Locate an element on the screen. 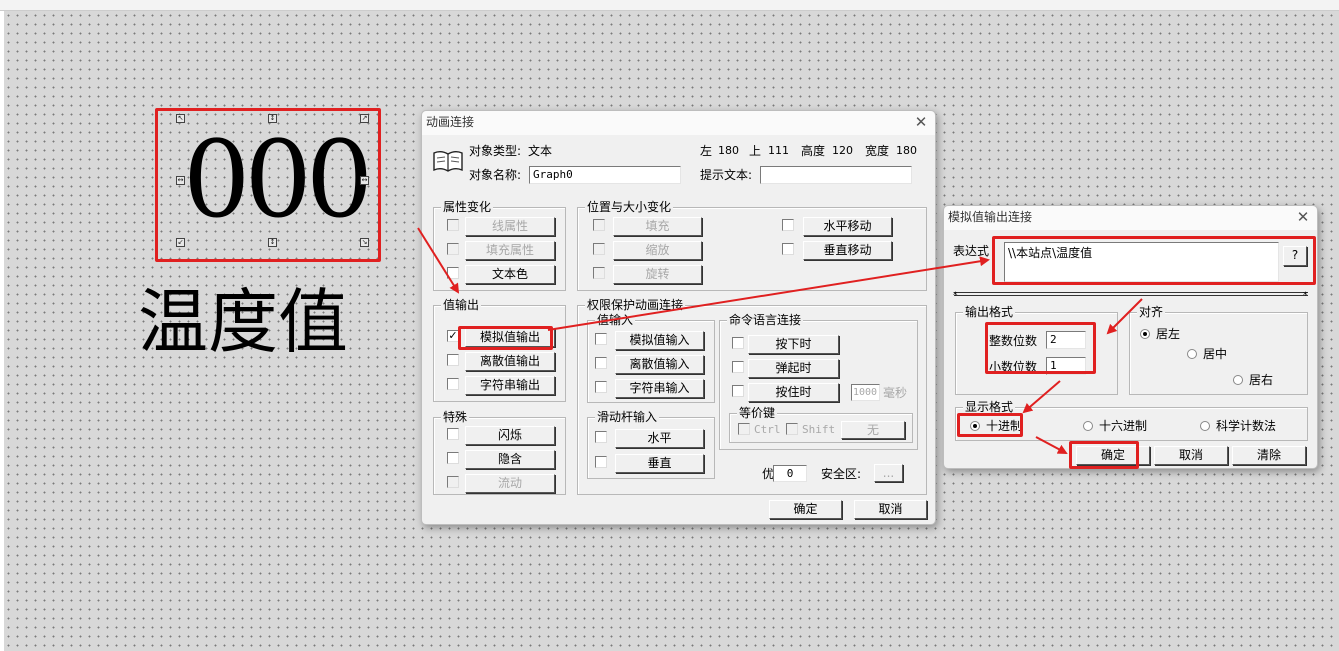 The image size is (1339, 651). ok-button: 确定 is located at coordinates (805, 509).